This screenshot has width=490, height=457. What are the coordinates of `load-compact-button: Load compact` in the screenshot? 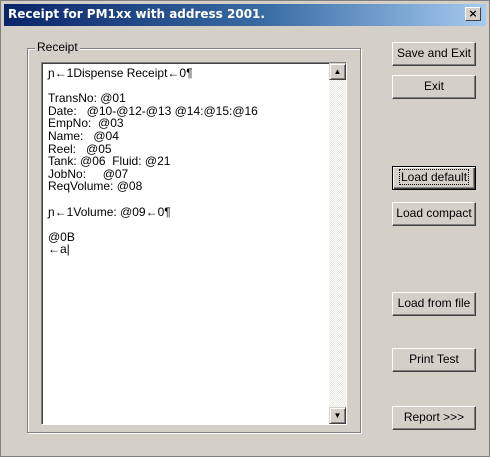 It's located at (434, 214).